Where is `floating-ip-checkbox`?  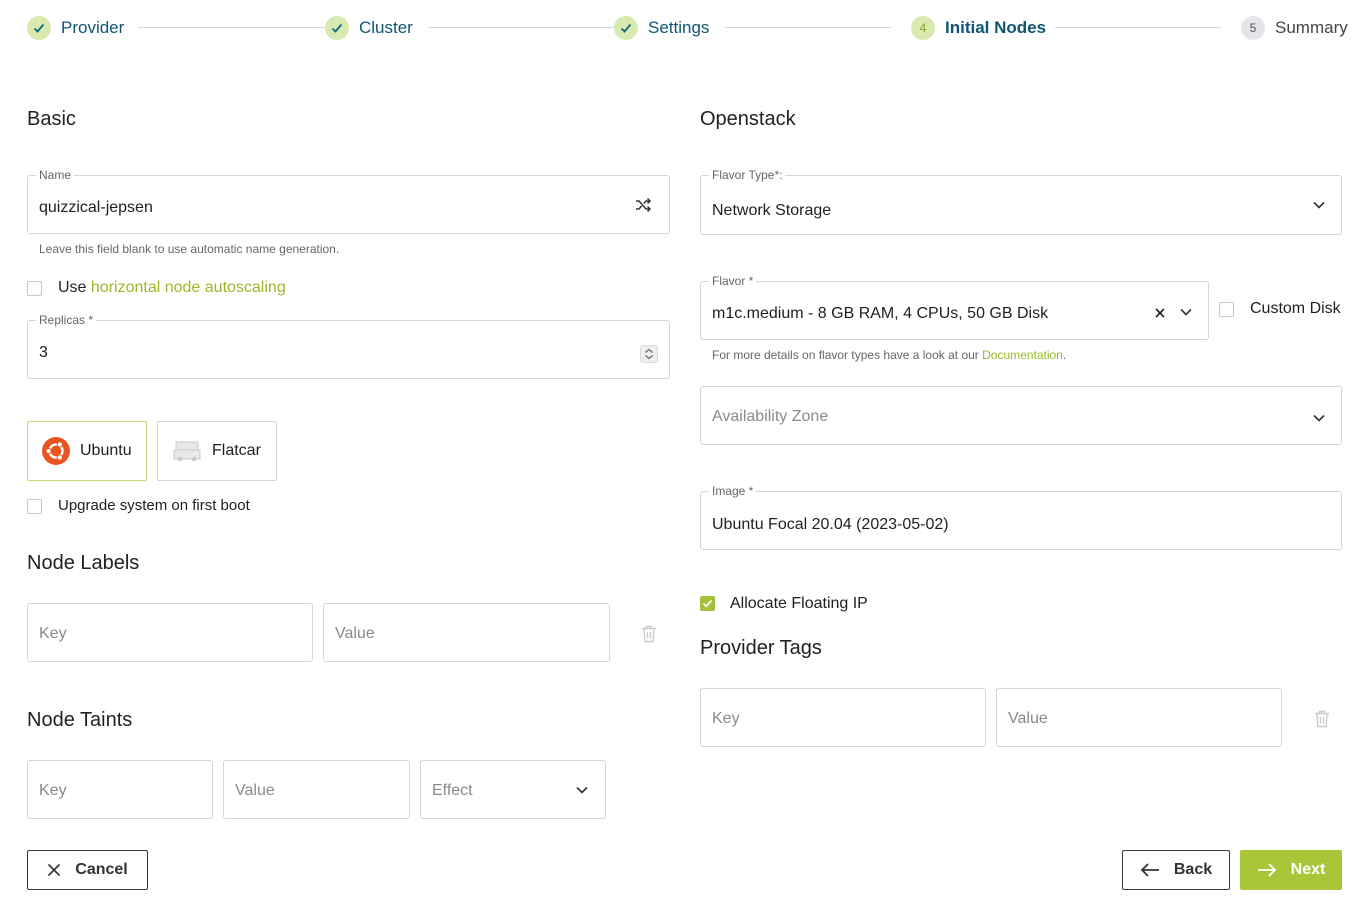 floating-ip-checkbox is located at coordinates (707, 603).